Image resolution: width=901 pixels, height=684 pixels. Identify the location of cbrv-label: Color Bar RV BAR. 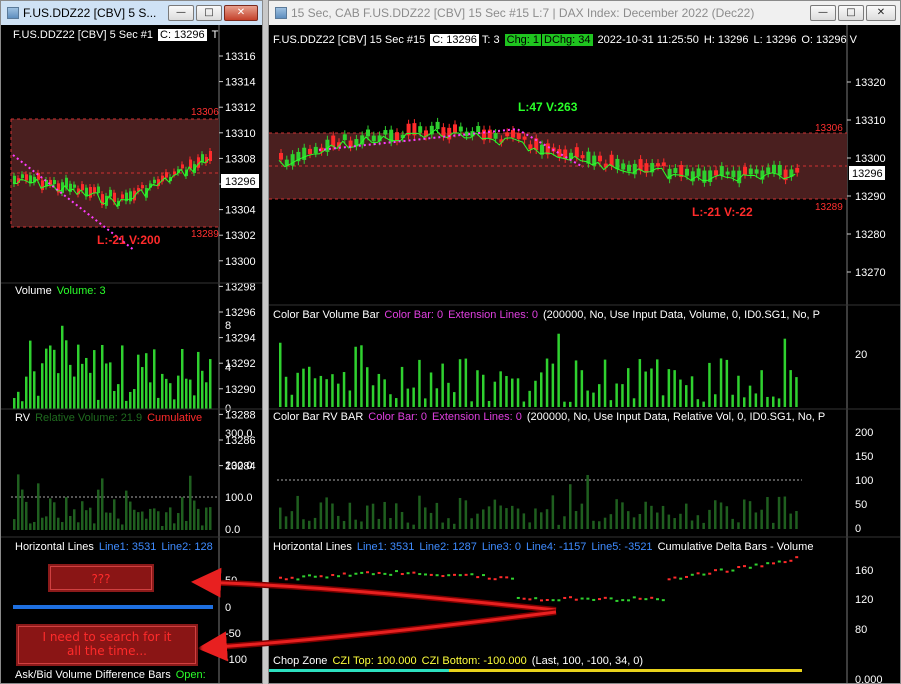
(318, 417).